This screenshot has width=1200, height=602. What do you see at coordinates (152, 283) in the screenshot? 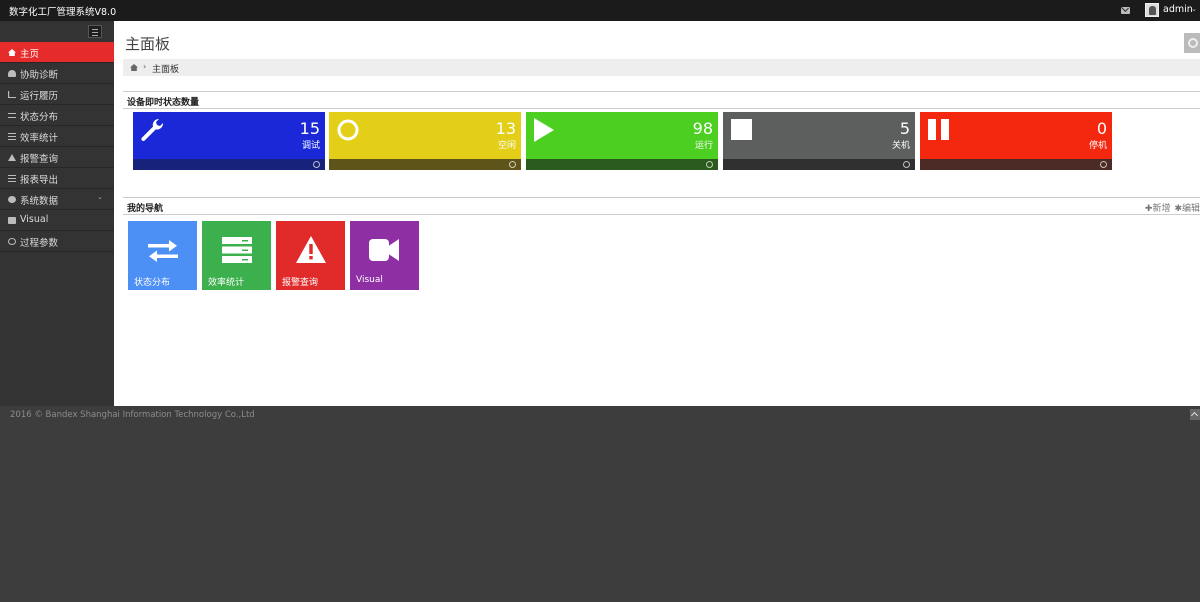
I see `nav-tile-label: 状态分布` at bounding box center [152, 283].